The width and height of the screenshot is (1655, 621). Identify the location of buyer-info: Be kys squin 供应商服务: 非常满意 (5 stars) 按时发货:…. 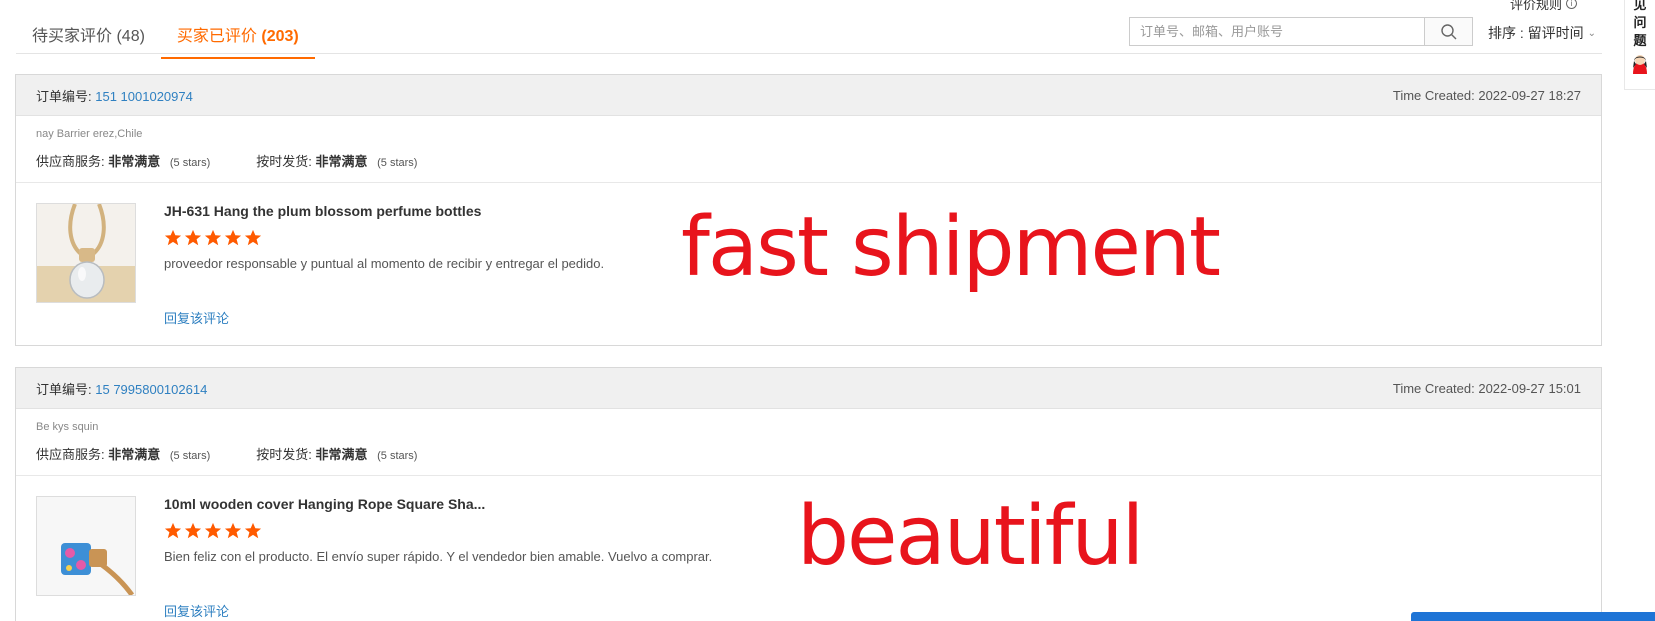
(808, 442).